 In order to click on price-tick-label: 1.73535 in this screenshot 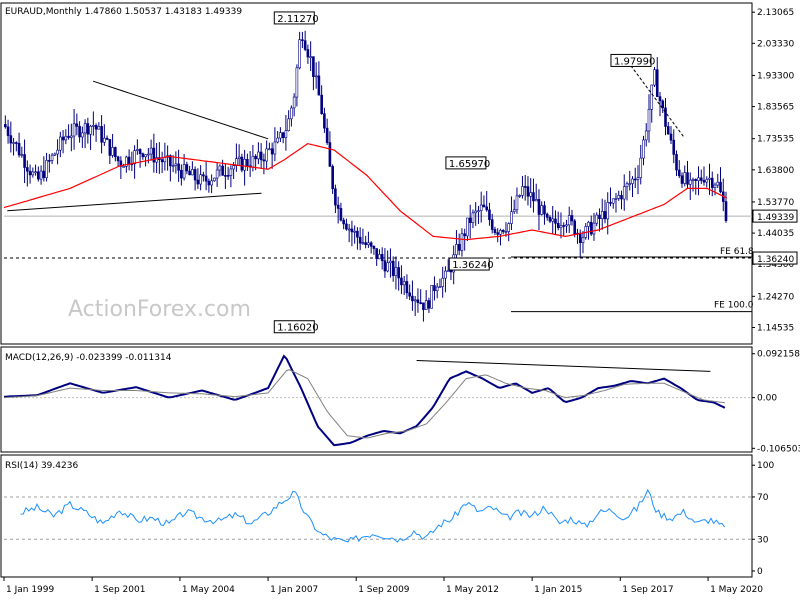, I will do `click(775, 140)`.